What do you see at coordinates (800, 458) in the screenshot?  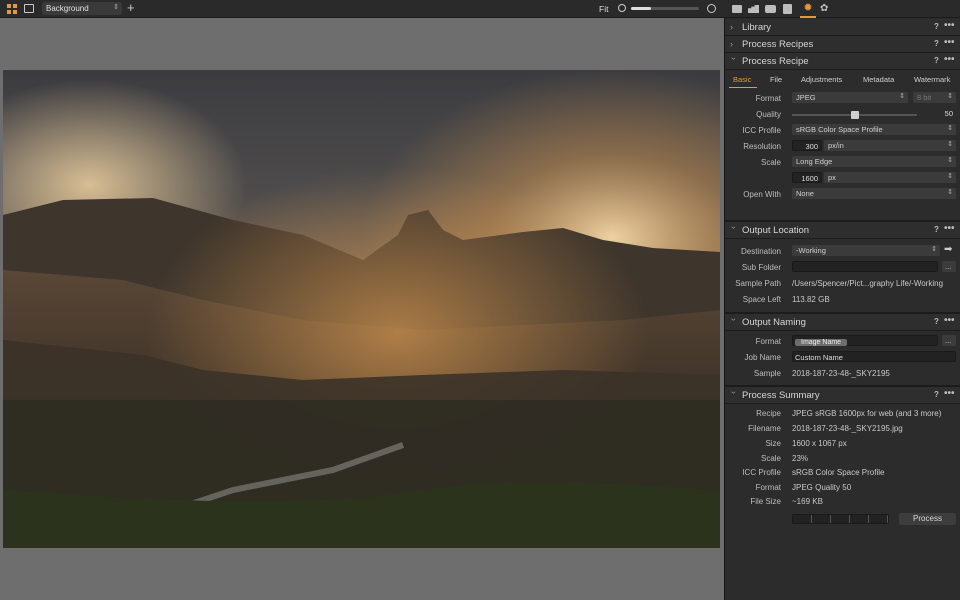 I see `summary-scale-value: 23%` at bounding box center [800, 458].